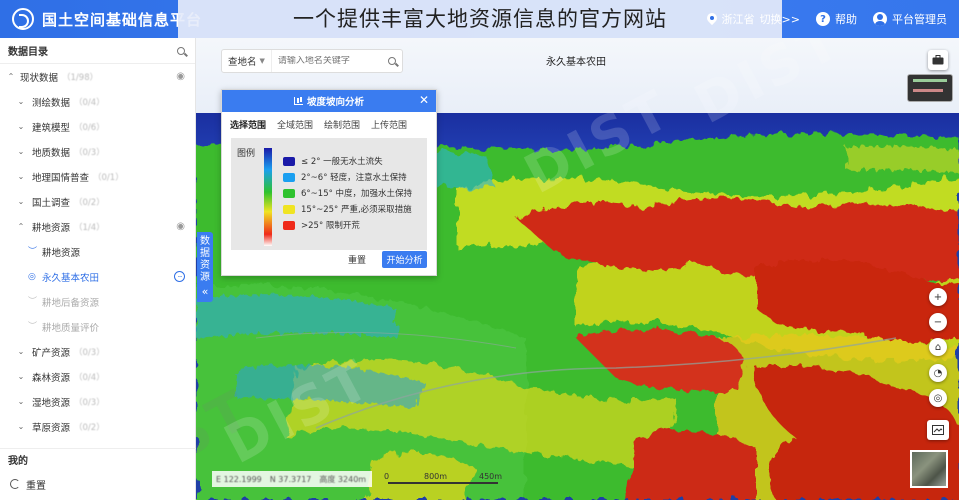 The width and height of the screenshot is (959, 500). Describe the element at coordinates (89, 227) in the screenshot. I see `tree-item-count: （1/4）` at that location.